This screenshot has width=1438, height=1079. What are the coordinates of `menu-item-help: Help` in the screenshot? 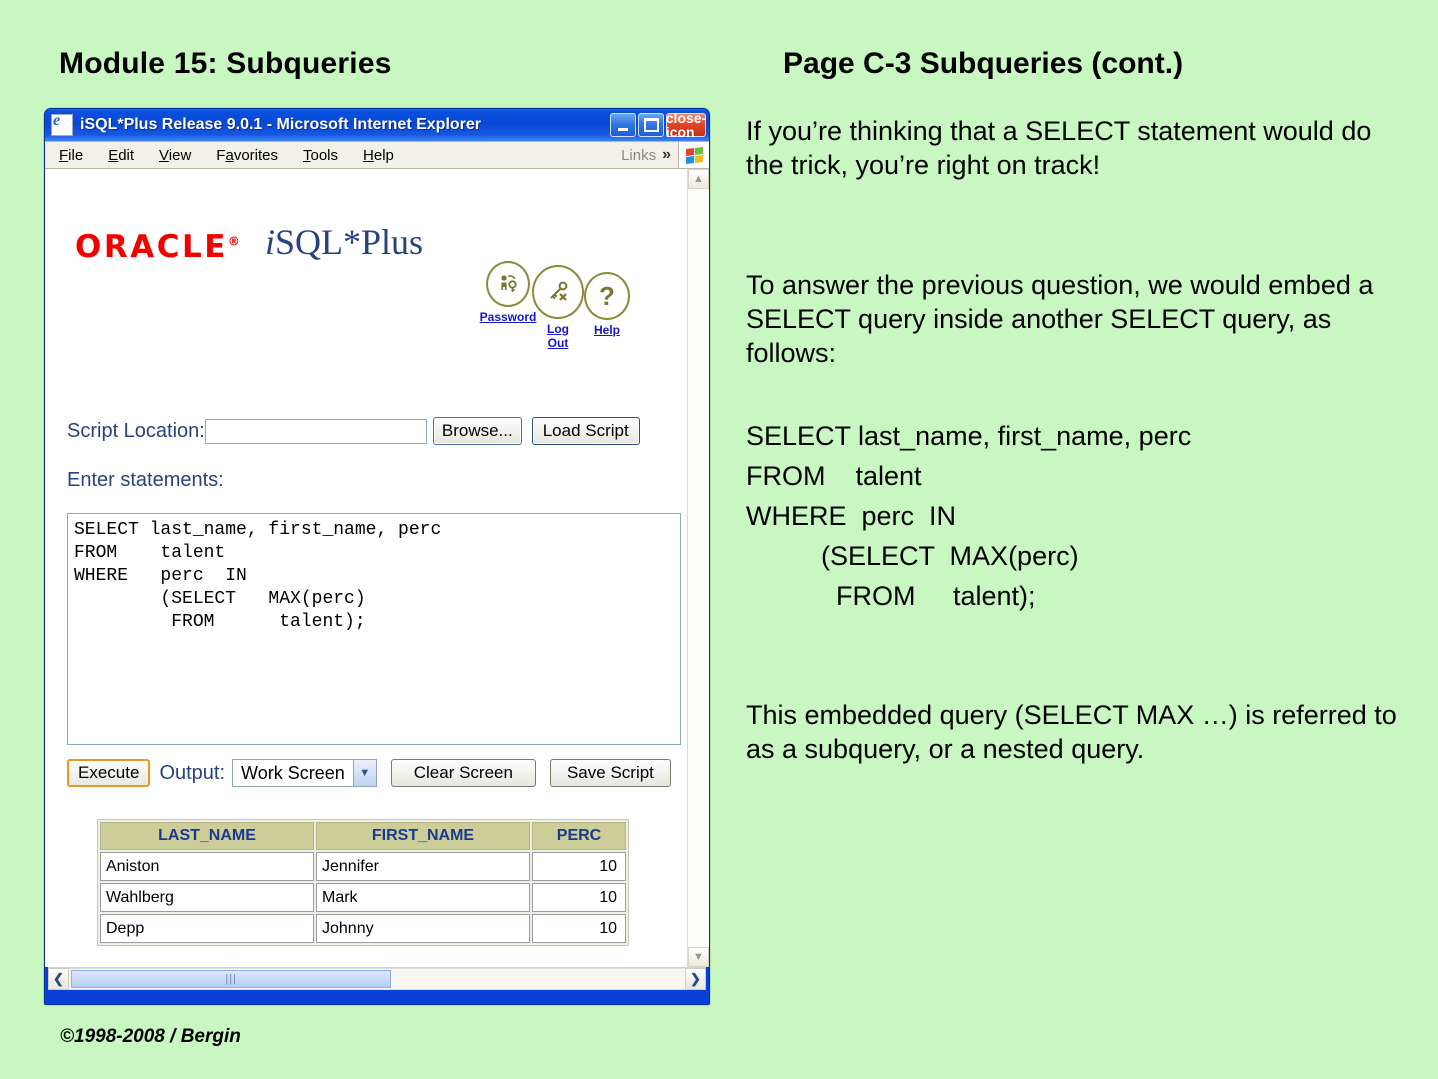 It's located at (378, 155).